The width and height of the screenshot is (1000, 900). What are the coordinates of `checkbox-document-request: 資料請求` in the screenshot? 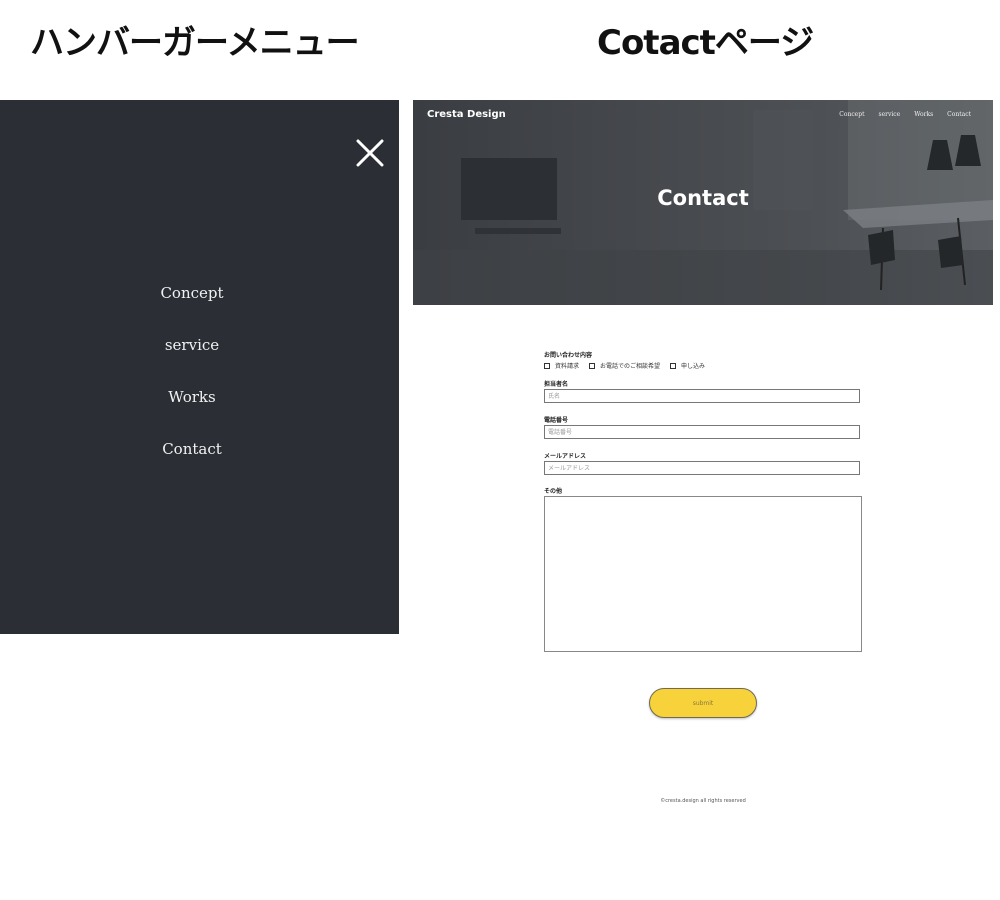 It's located at (561, 365).